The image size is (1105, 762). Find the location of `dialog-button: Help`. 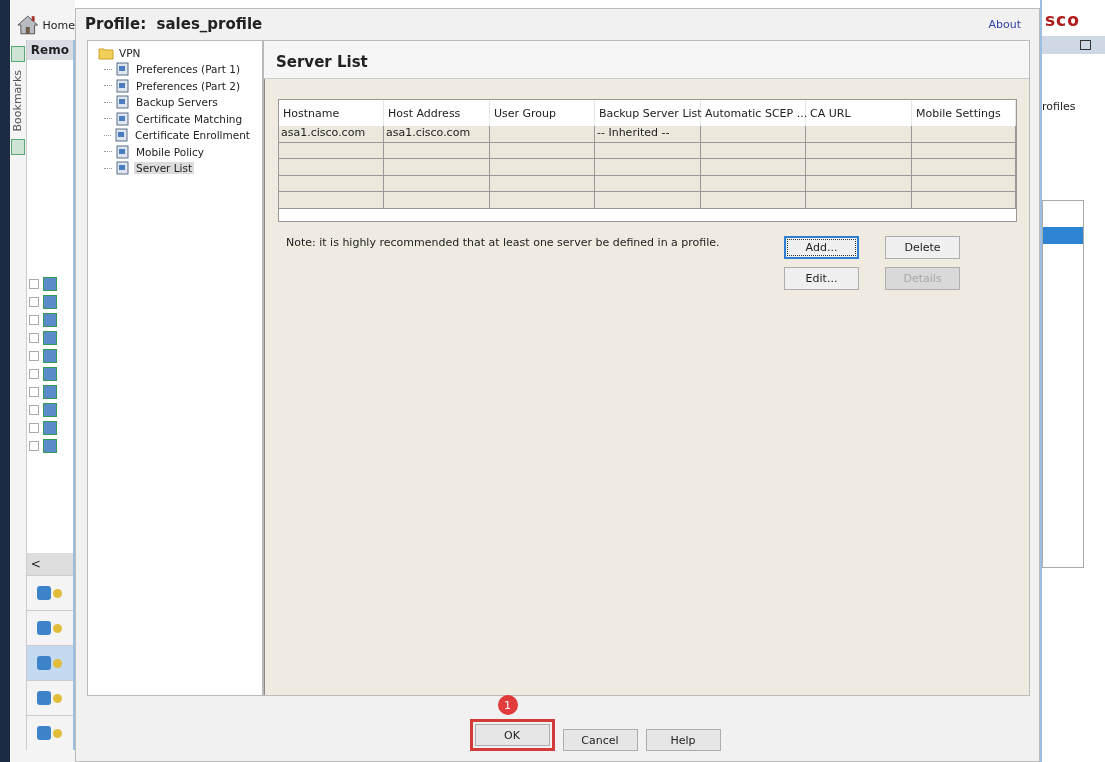

dialog-button: Help is located at coordinates (683, 740).